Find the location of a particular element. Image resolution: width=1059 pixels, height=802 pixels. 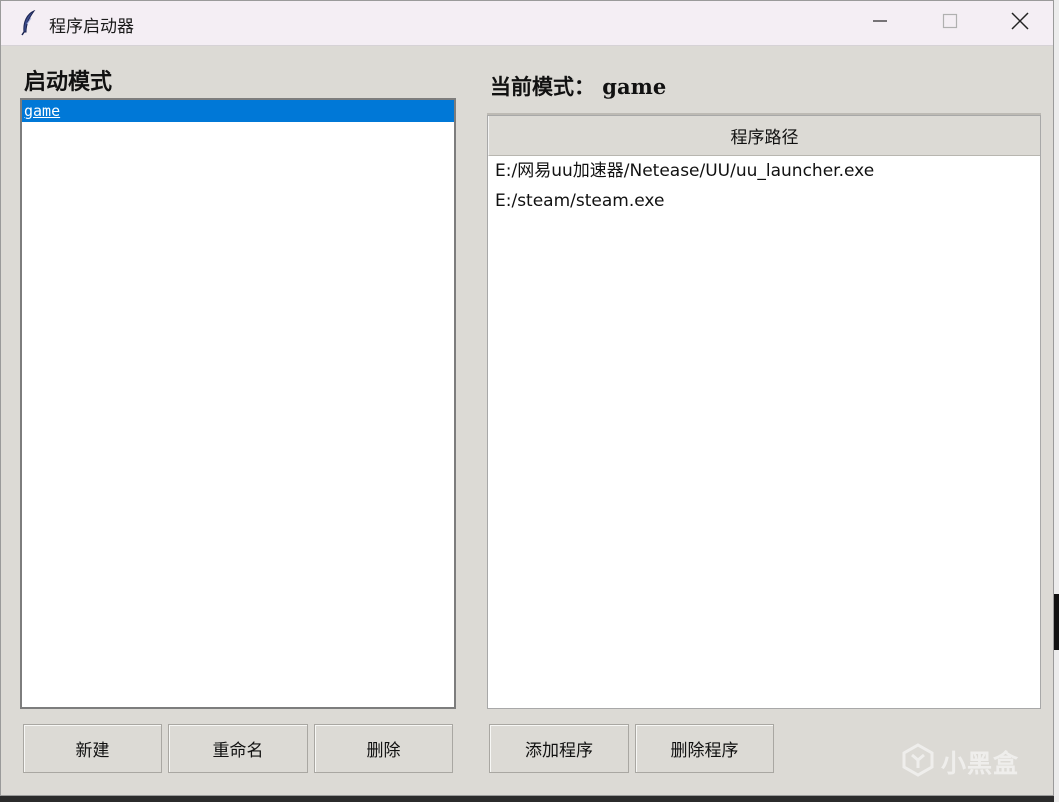

mode-list-item: game is located at coordinates (238, 111).